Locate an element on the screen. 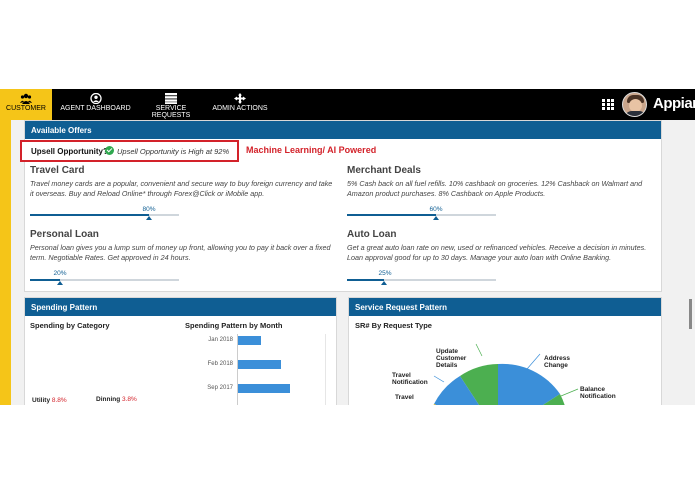  nav-agent-dashboard: AGENT DASHBOARD is located at coordinates (95, 104).